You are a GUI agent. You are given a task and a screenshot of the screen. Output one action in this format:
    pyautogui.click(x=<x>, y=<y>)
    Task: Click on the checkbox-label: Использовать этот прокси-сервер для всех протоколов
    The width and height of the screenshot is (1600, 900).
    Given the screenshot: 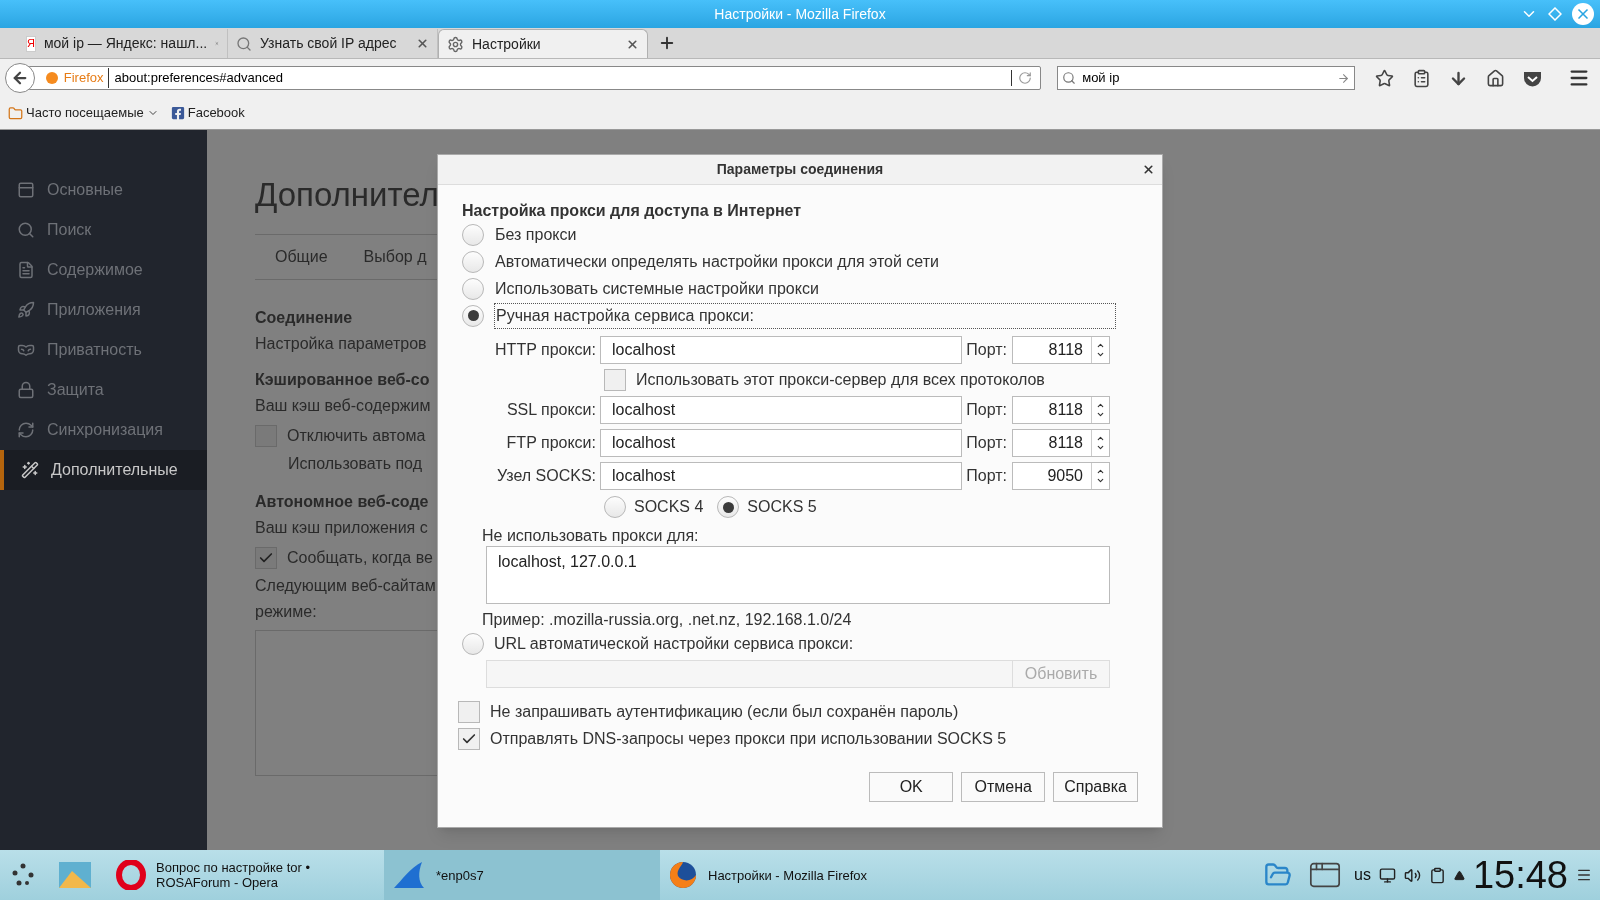 What is the action you would take?
    pyautogui.click(x=840, y=379)
    